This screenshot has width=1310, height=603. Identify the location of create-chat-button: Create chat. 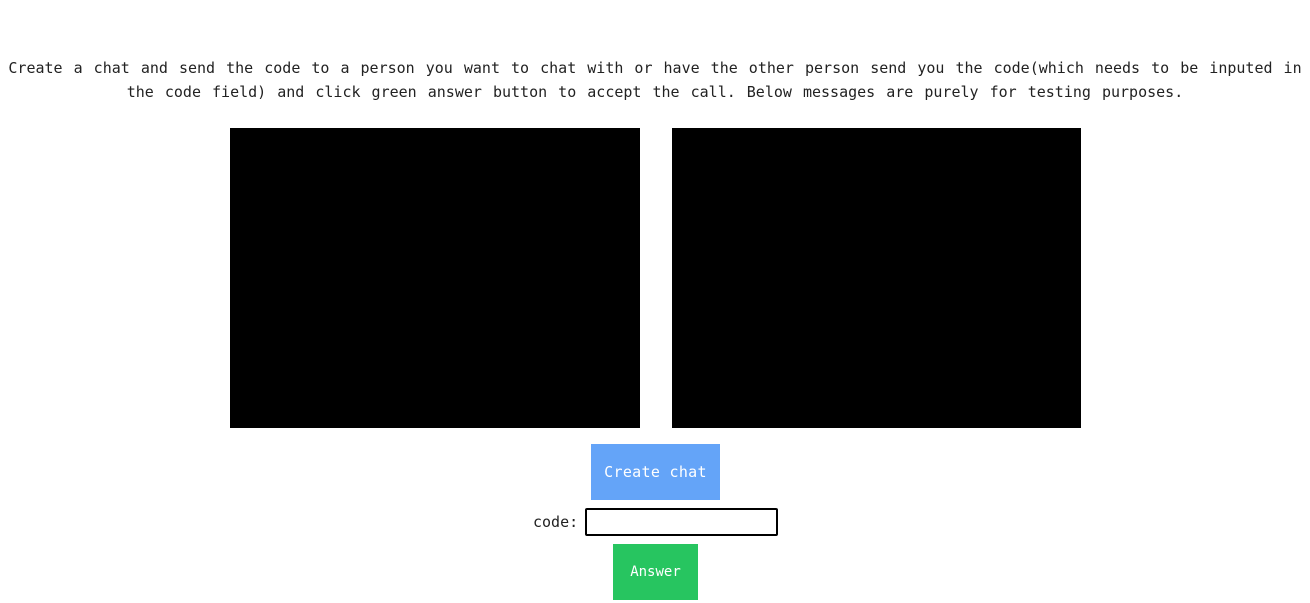
(655, 472).